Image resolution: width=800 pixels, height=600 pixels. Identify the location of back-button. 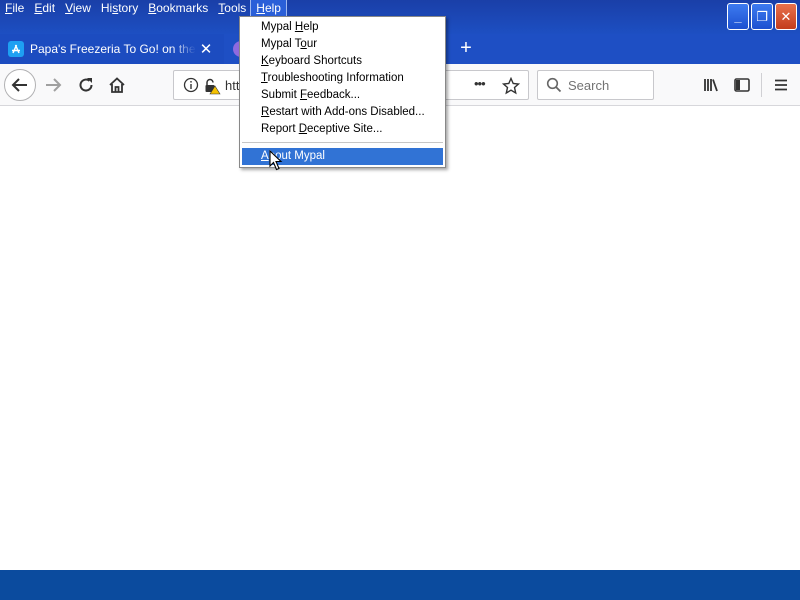
(20, 85).